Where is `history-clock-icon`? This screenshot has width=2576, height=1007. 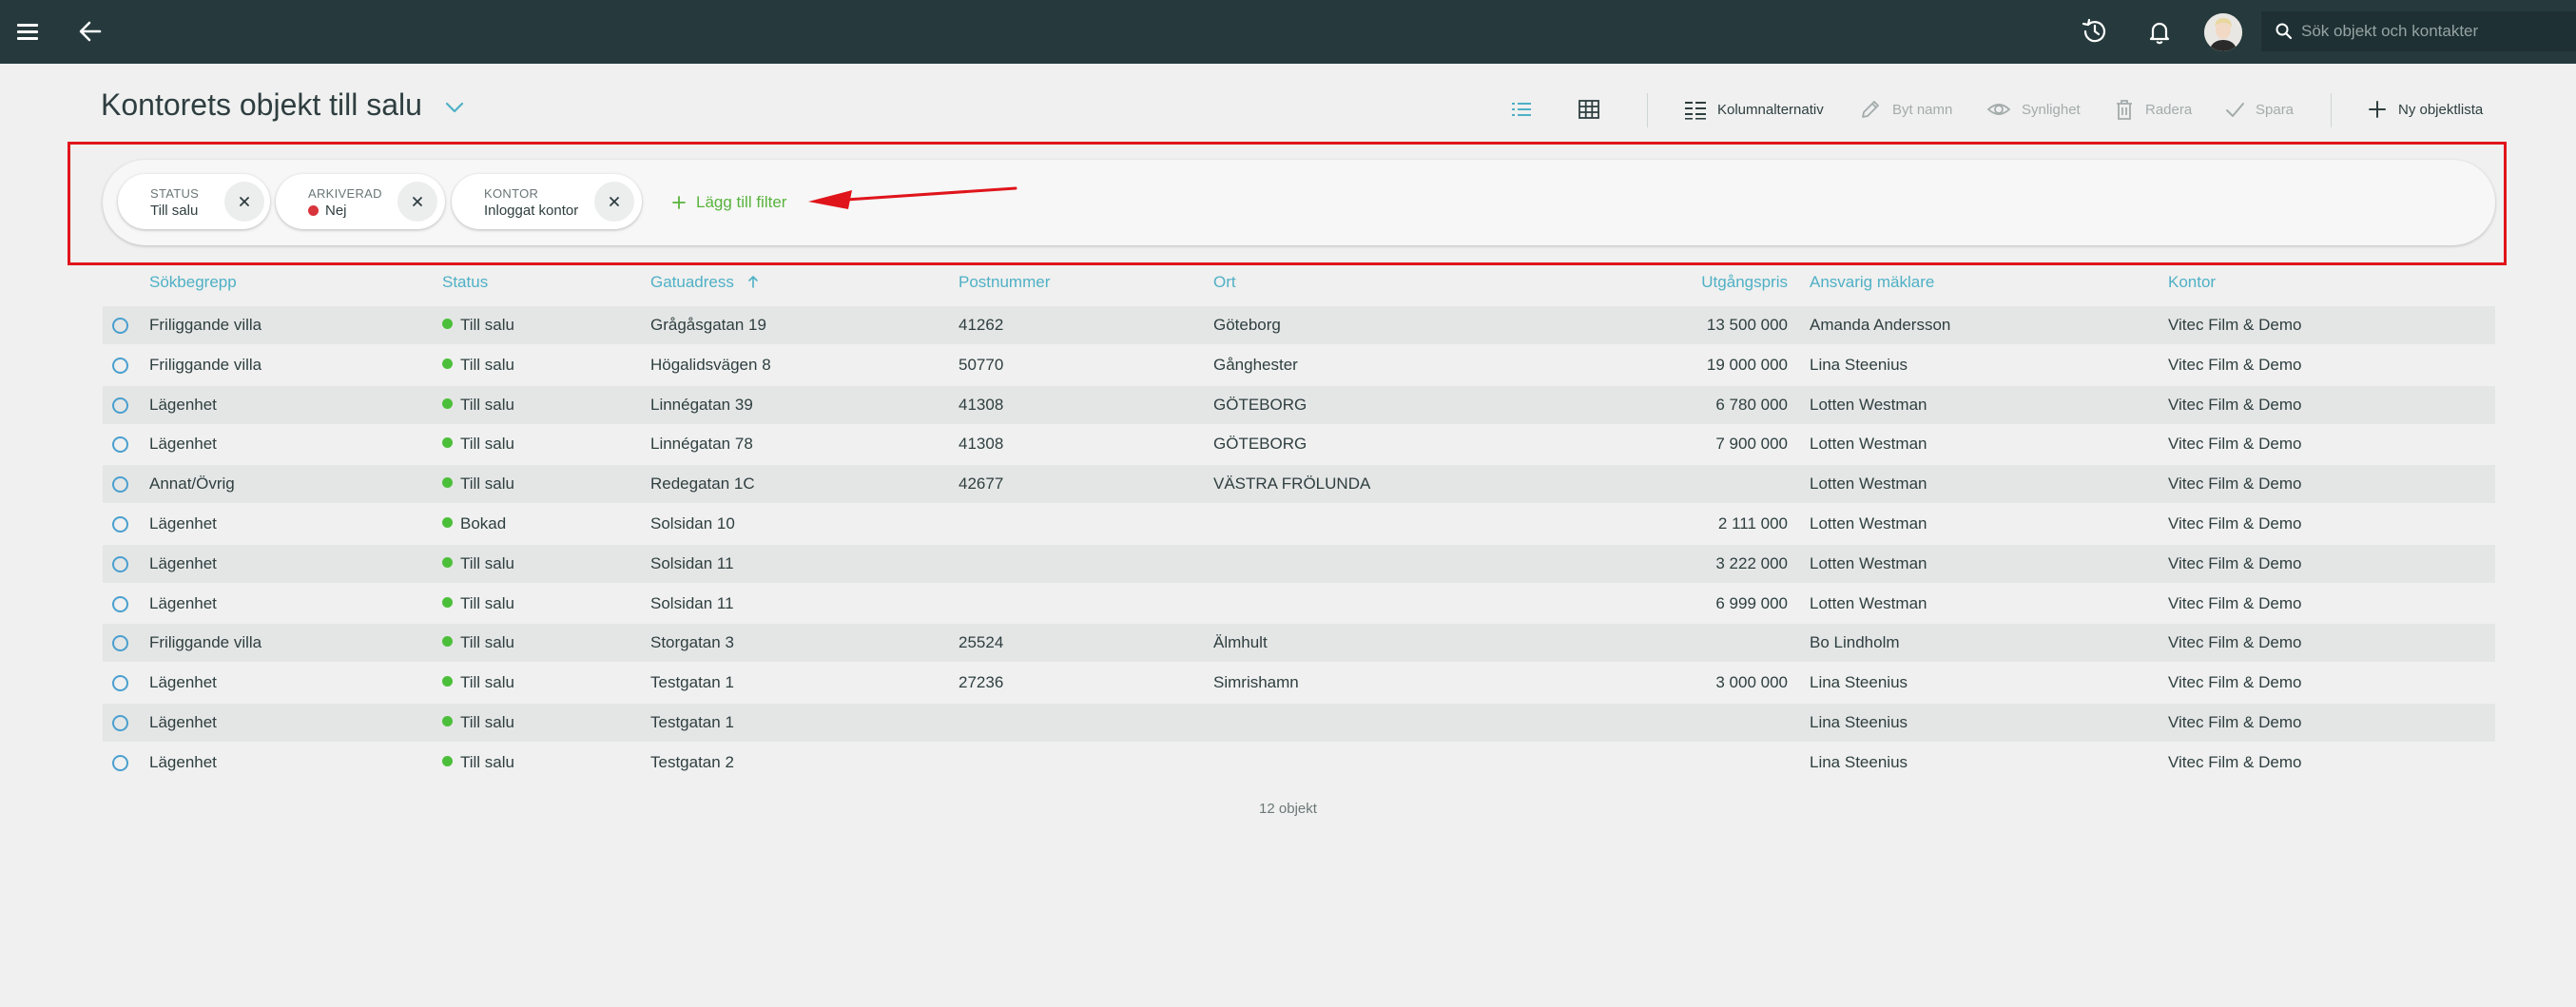
history-clock-icon is located at coordinates (2095, 31).